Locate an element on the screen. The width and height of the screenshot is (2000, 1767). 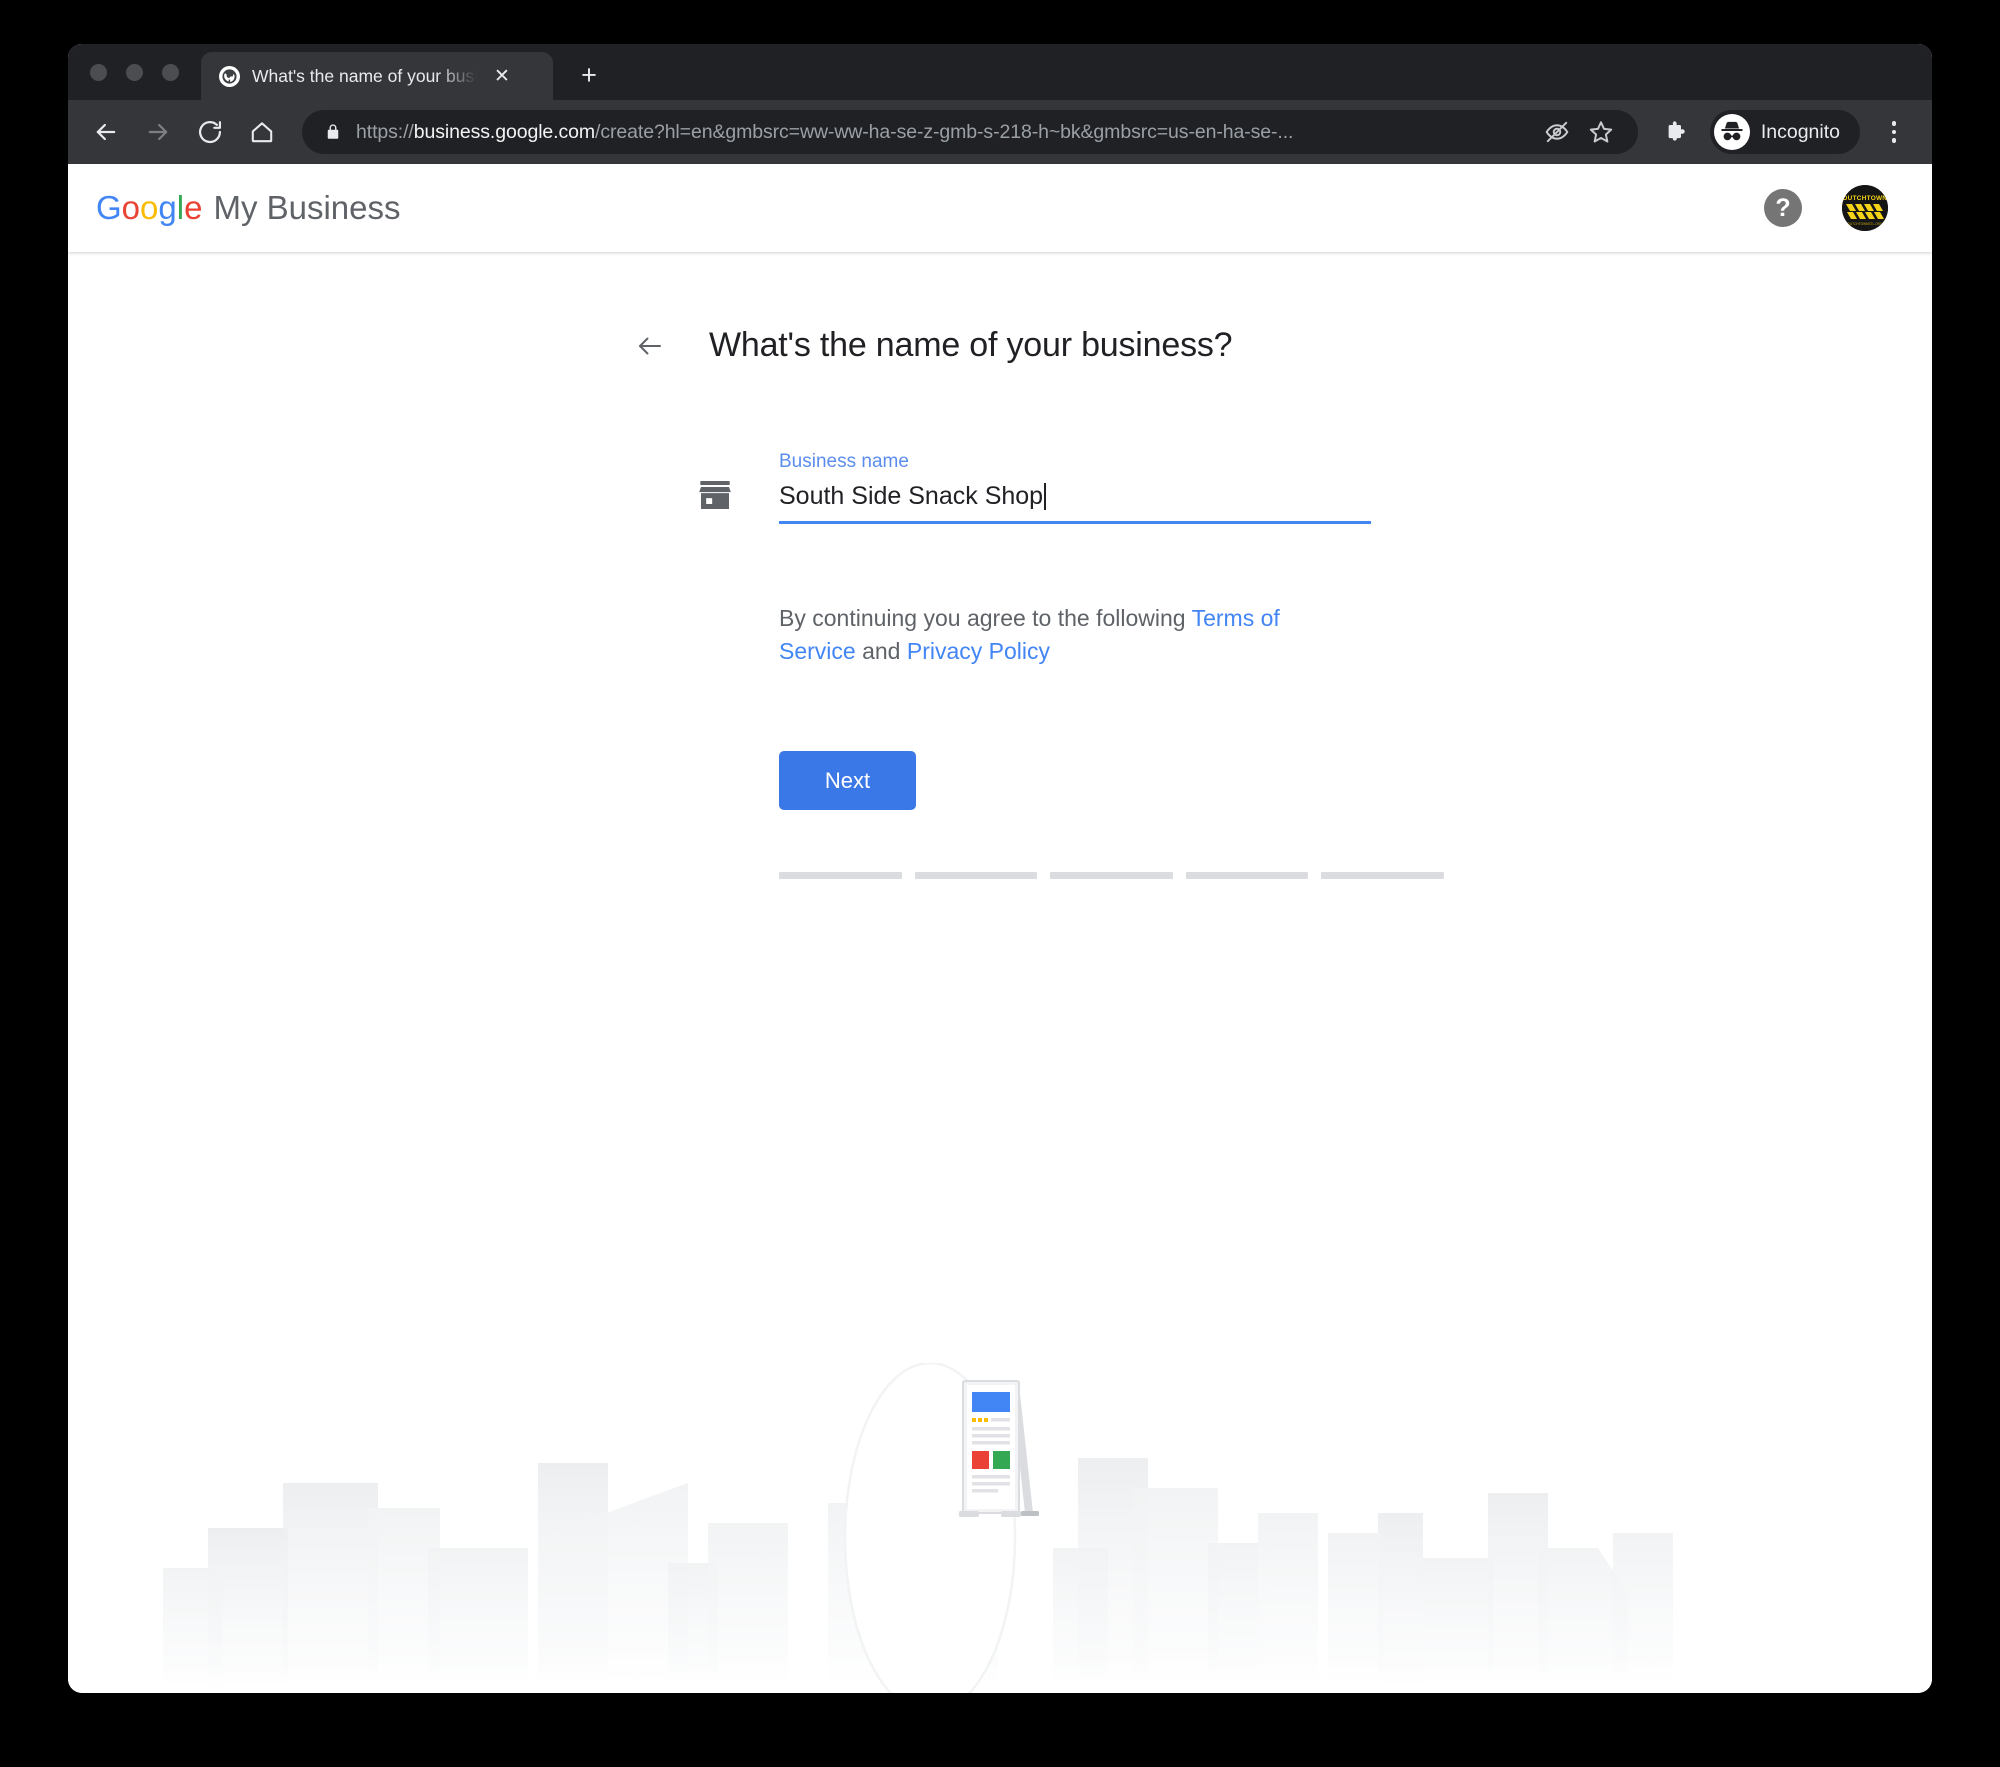
incognito-hat-icon is located at coordinates (1731, 132).